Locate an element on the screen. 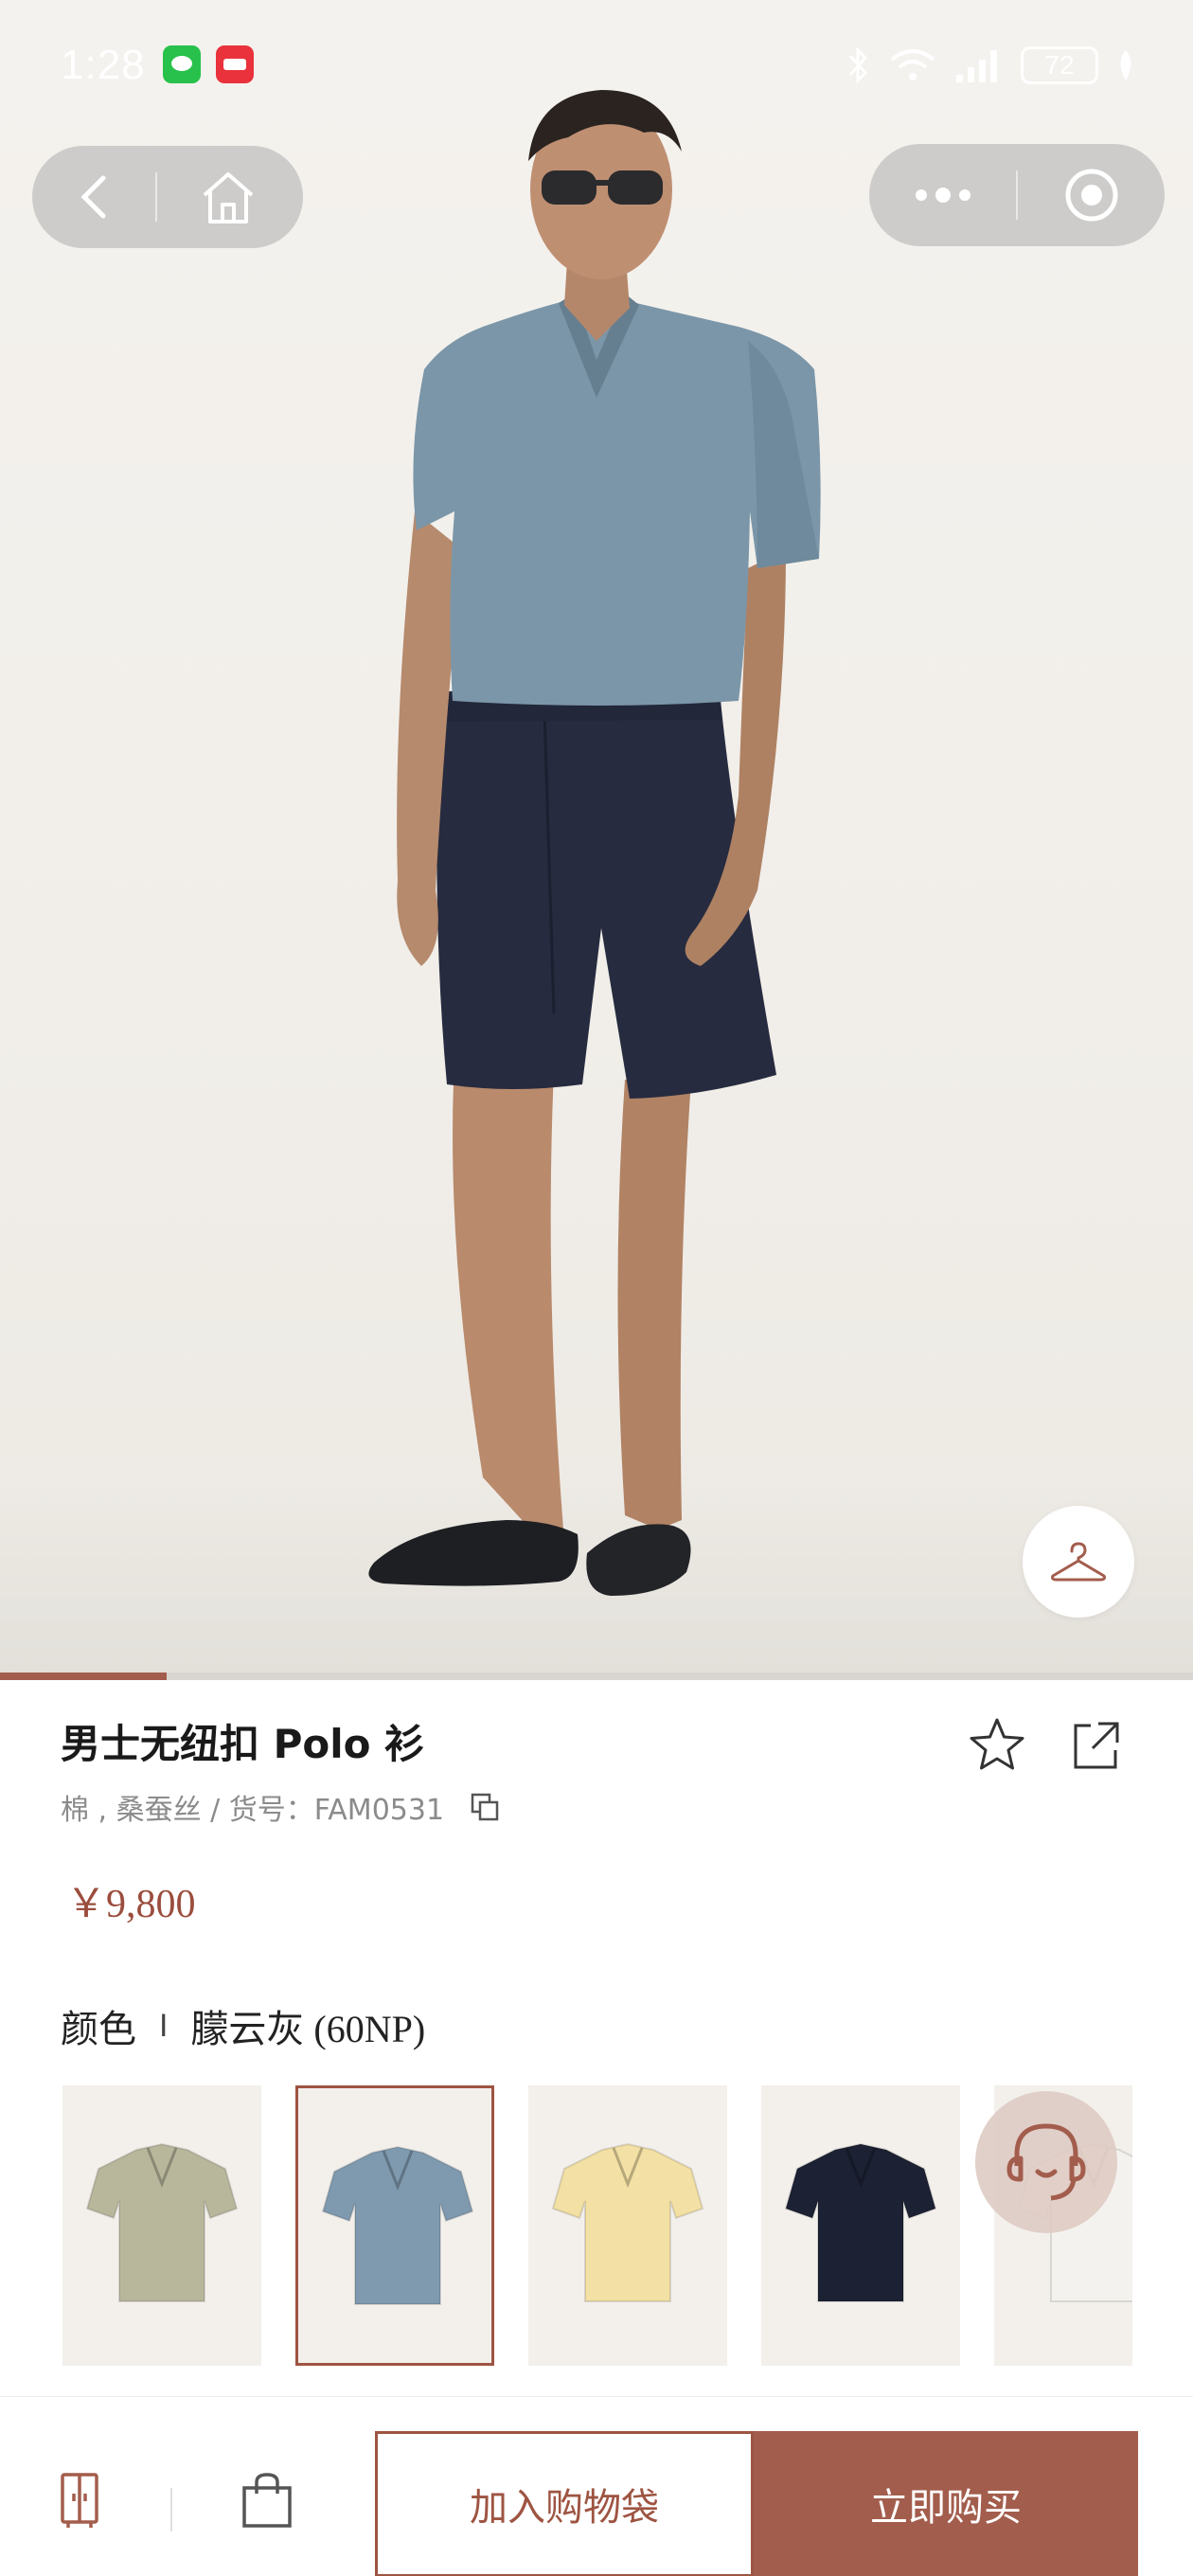 The image size is (1193, 2576). more-icon is located at coordinates (942, 195).